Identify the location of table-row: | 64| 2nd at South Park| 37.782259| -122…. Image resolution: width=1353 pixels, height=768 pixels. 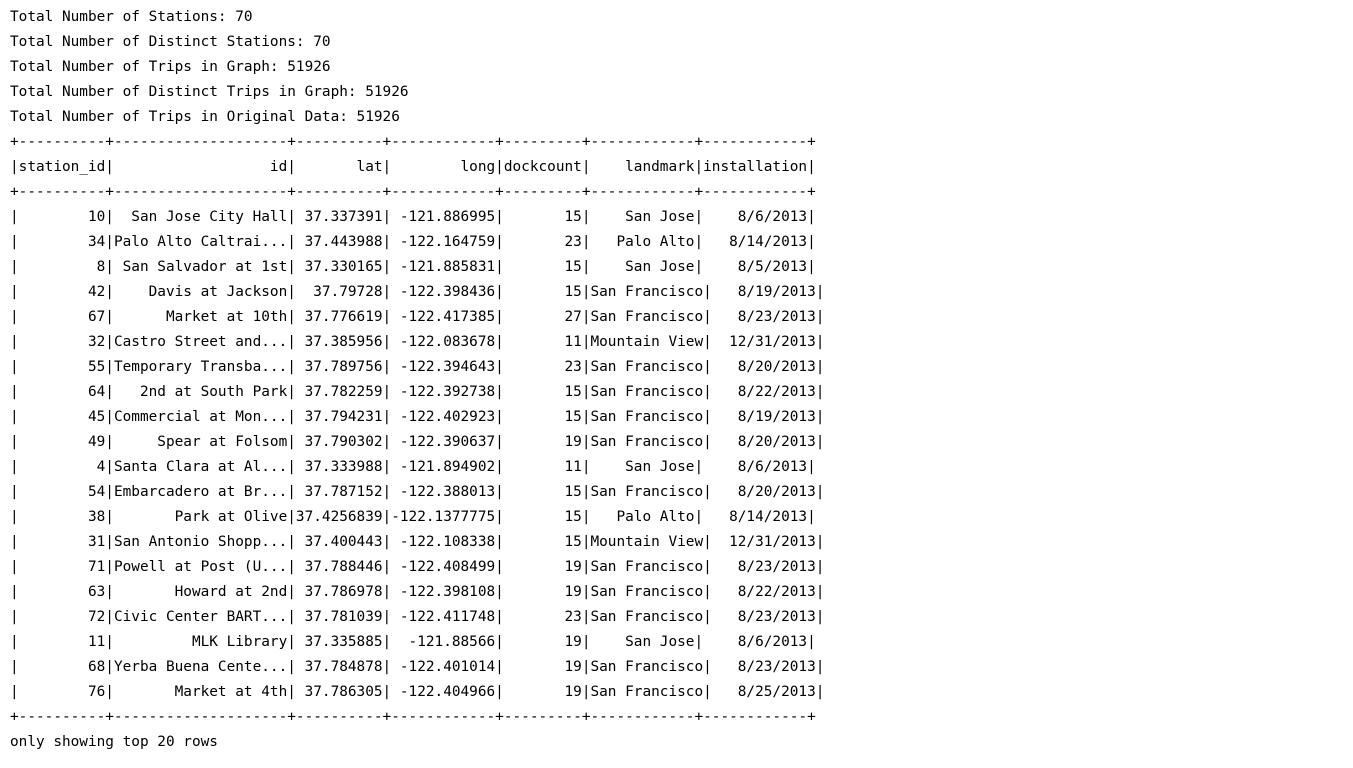
(417, 392).